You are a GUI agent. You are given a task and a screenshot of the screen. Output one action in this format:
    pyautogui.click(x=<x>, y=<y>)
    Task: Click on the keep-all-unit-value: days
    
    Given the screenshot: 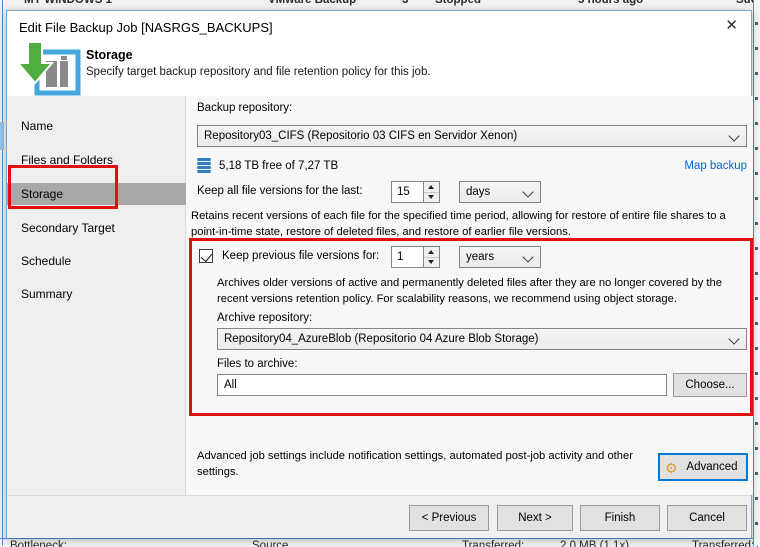 What is the action you would take?
    pyautogui.click(x=478, y=192)
    